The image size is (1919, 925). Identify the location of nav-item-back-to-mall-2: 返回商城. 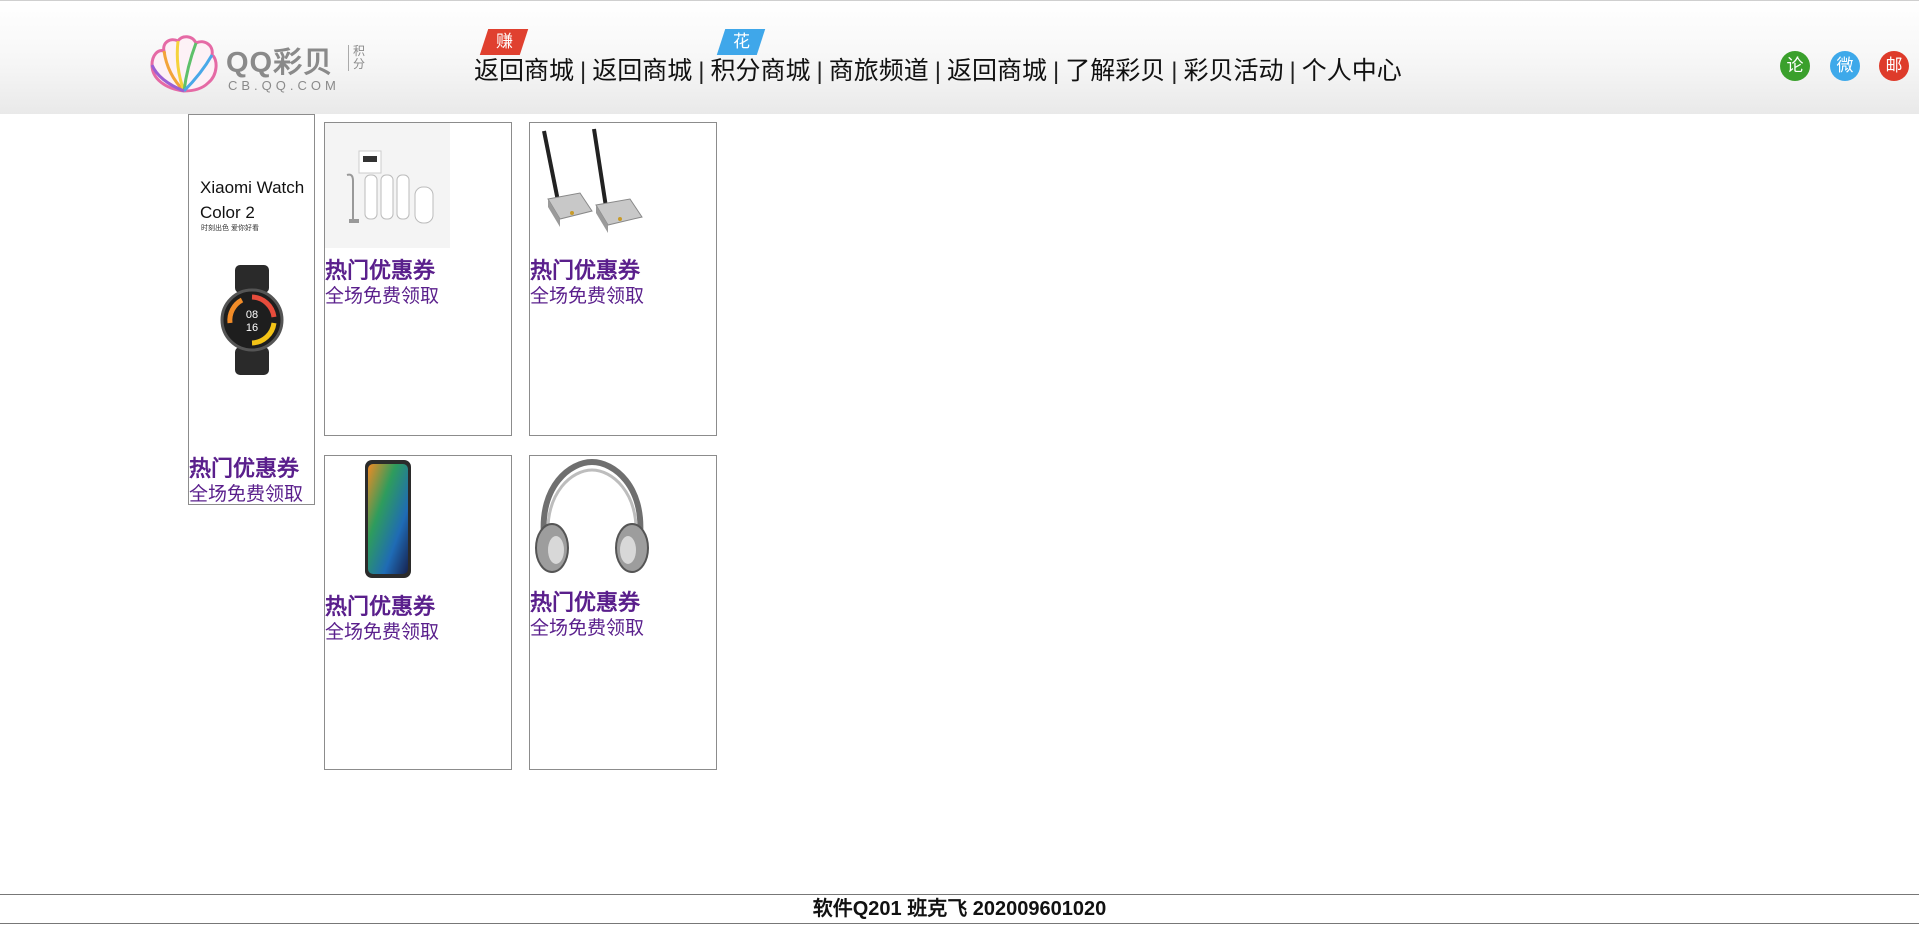
(642, 69).